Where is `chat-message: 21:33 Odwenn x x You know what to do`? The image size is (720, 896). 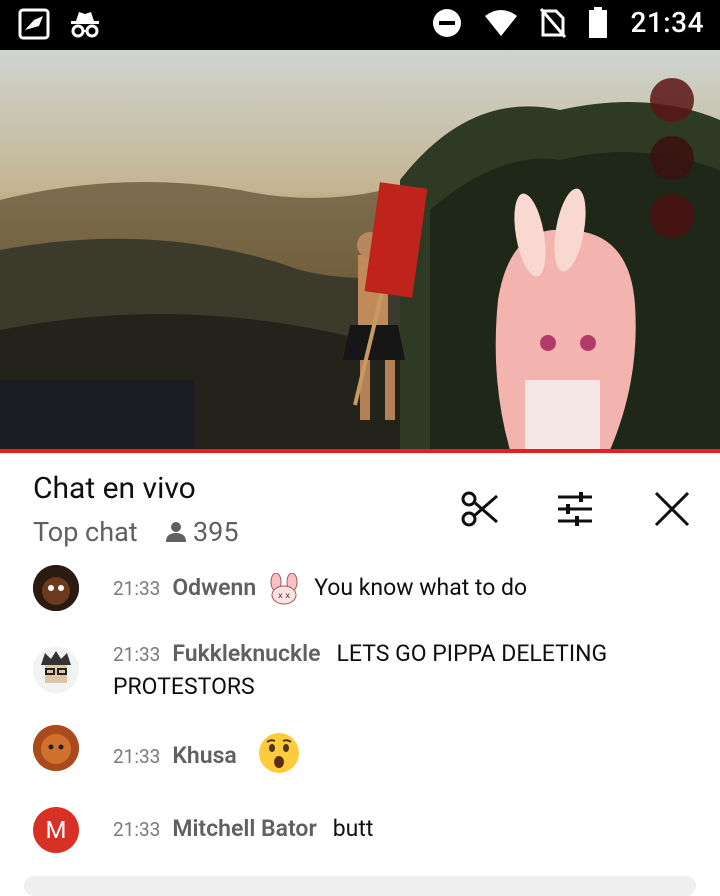
chat-message: 21:33 Odwenn x x You know what to do is located at coordinates (360, 590).